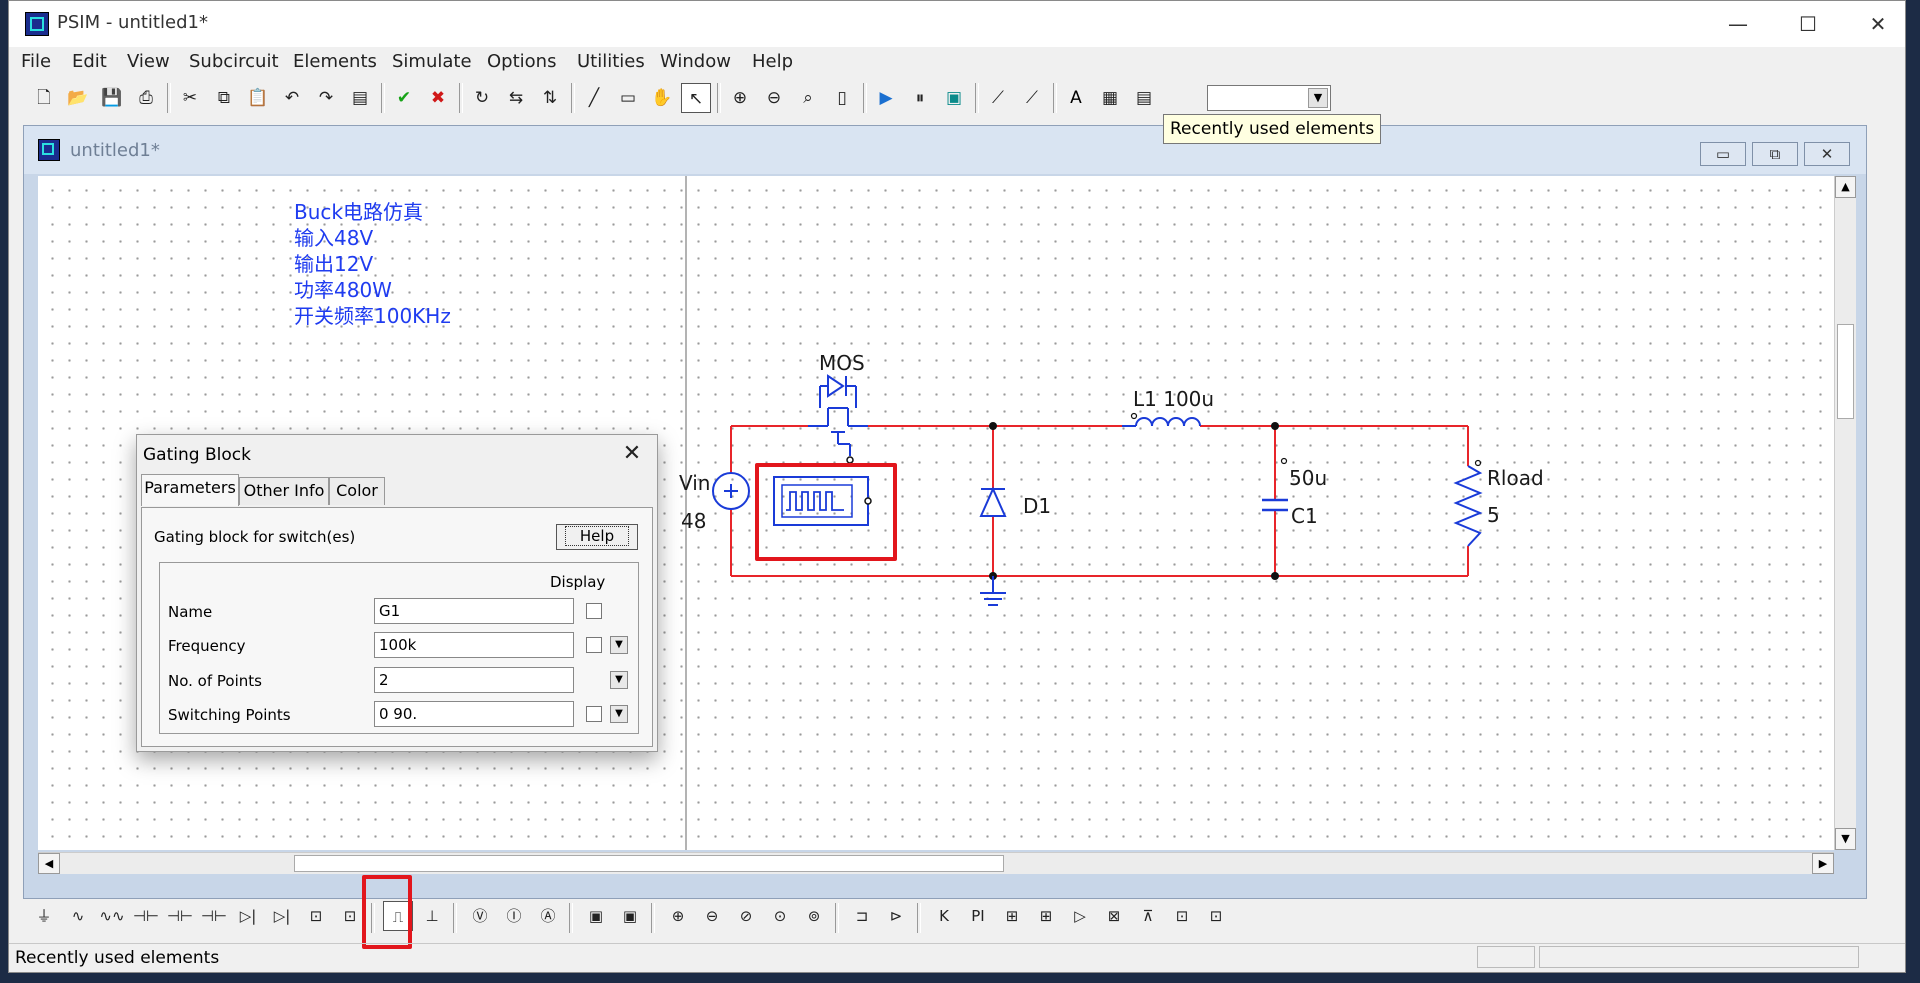  Describe the element at coordinates (1775, 154) in the screenshot. I see `child-restore-button: ⧉` at that location.